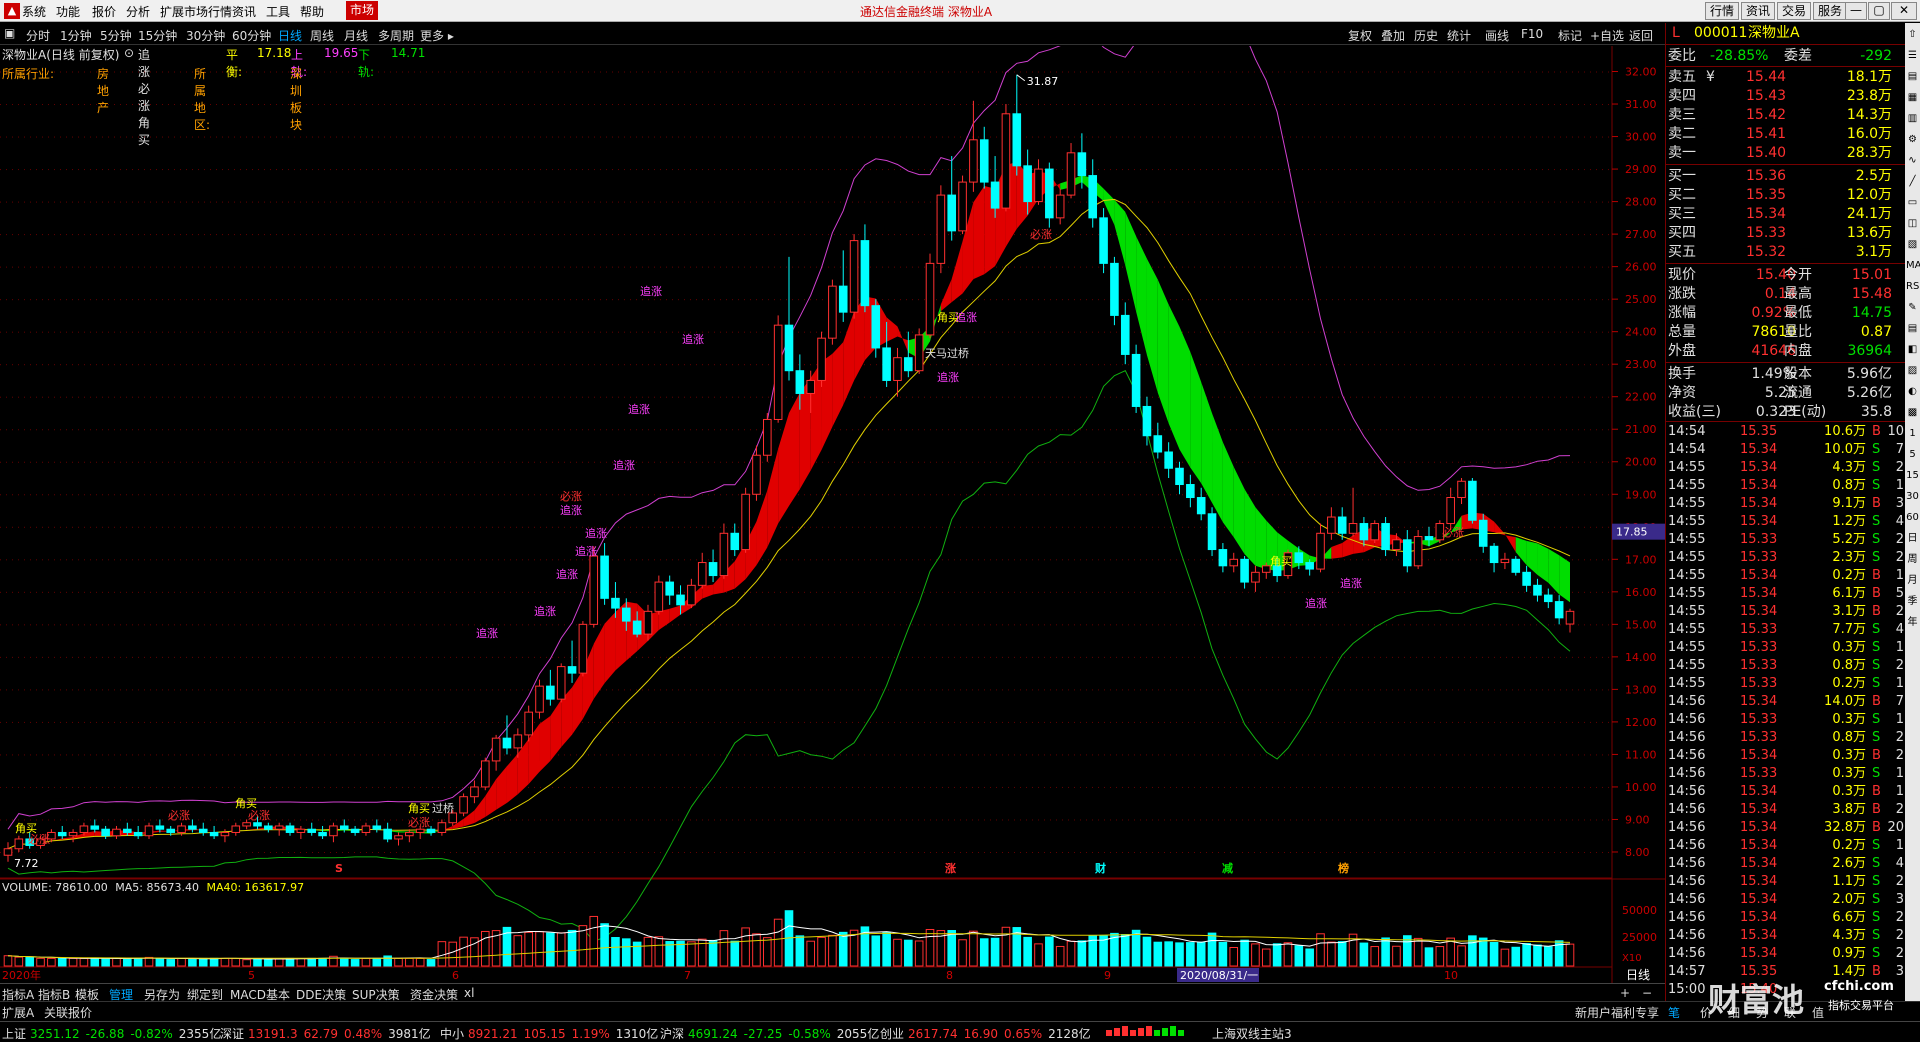 This screenshot has height=1042, width=1920. I want to click on chart-tool-3: 统计, so click(1459, 35).